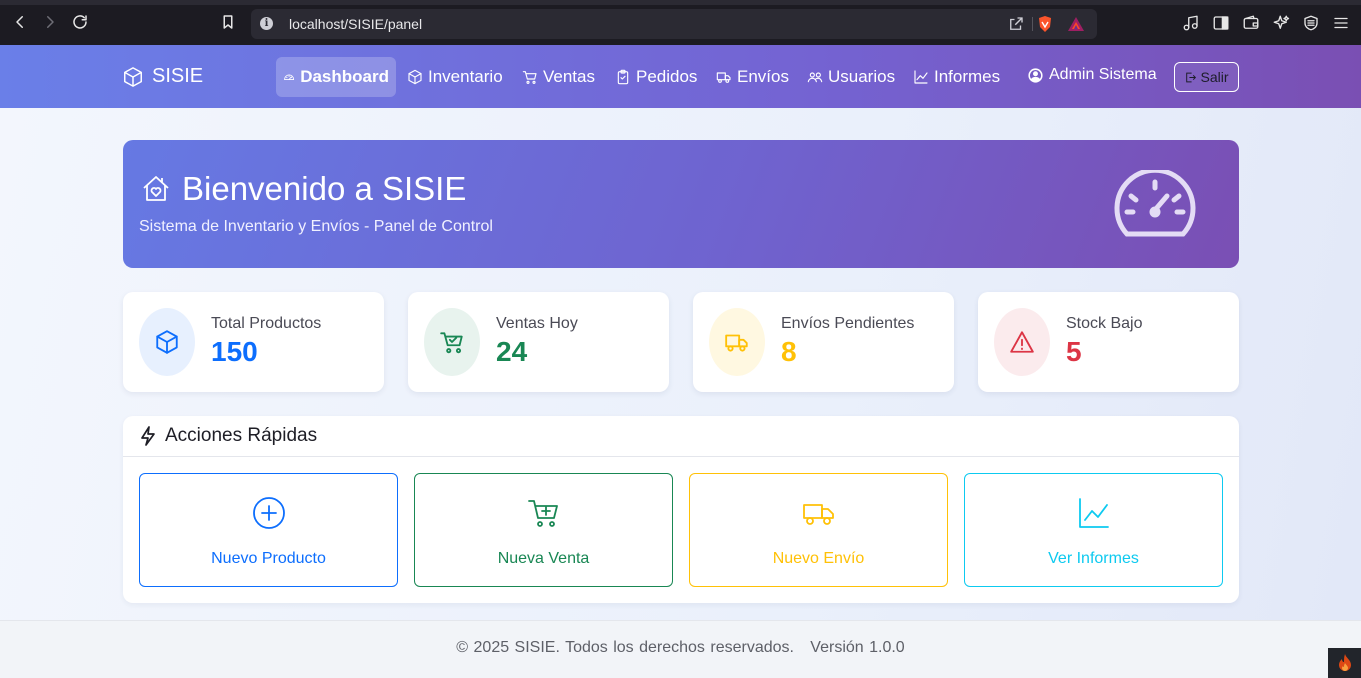 Image resolution: width=1361 pixels, height=678 pixels. Describe the element at coordinates (674, 24) in the screenshot. I see `address-bar: i localhost/SISIE/panel` at that location.